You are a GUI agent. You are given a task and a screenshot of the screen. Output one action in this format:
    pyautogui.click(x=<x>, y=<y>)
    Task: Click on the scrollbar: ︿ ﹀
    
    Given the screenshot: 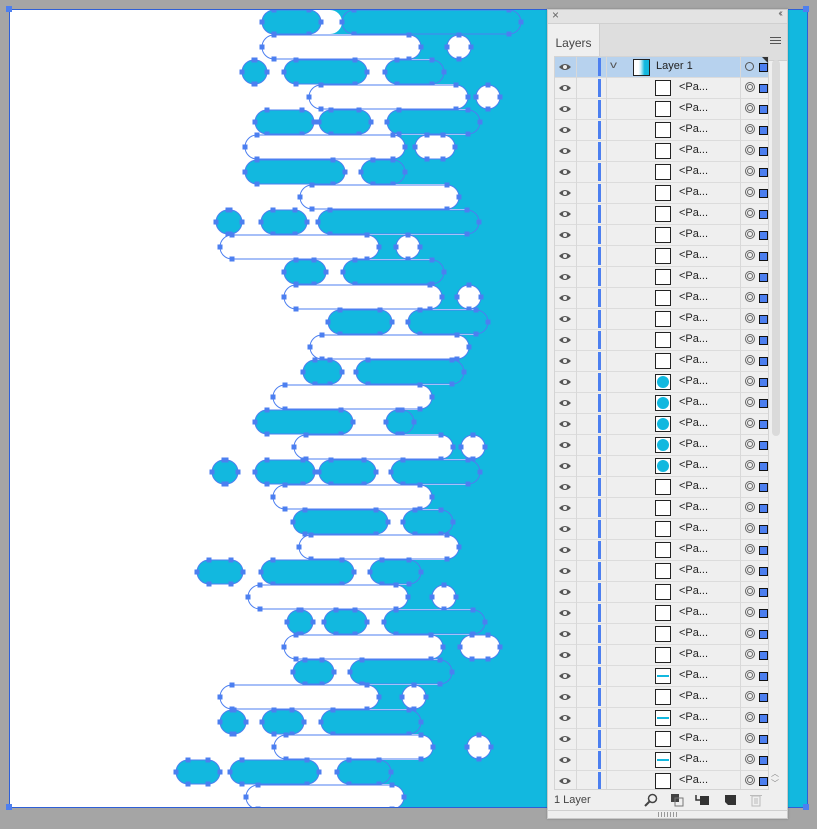 What is the action you would take?
    pyautogui.click(x=776, y=423)
    